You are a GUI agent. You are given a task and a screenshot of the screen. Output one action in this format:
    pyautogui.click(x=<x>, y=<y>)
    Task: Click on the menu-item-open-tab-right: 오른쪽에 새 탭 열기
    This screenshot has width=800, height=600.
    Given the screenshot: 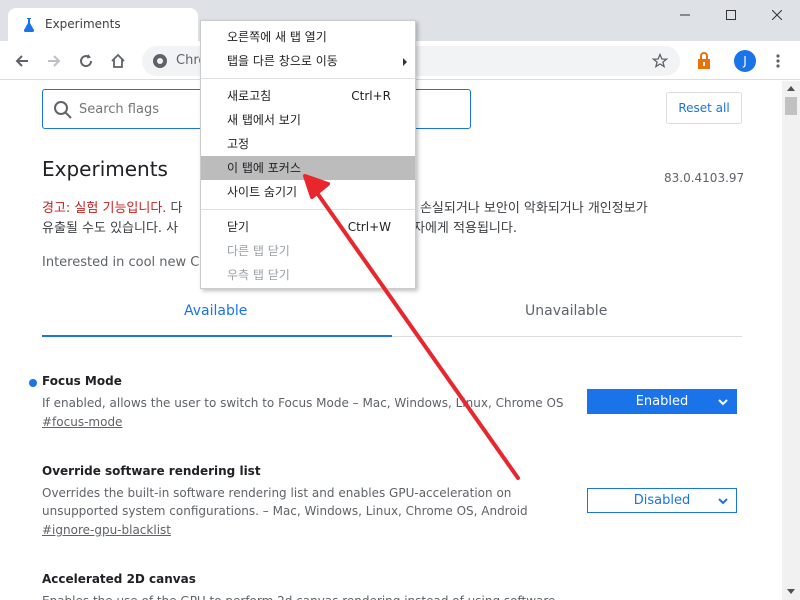 What is the action you would take?
    pyautogui.click(x=308, y=37)
    